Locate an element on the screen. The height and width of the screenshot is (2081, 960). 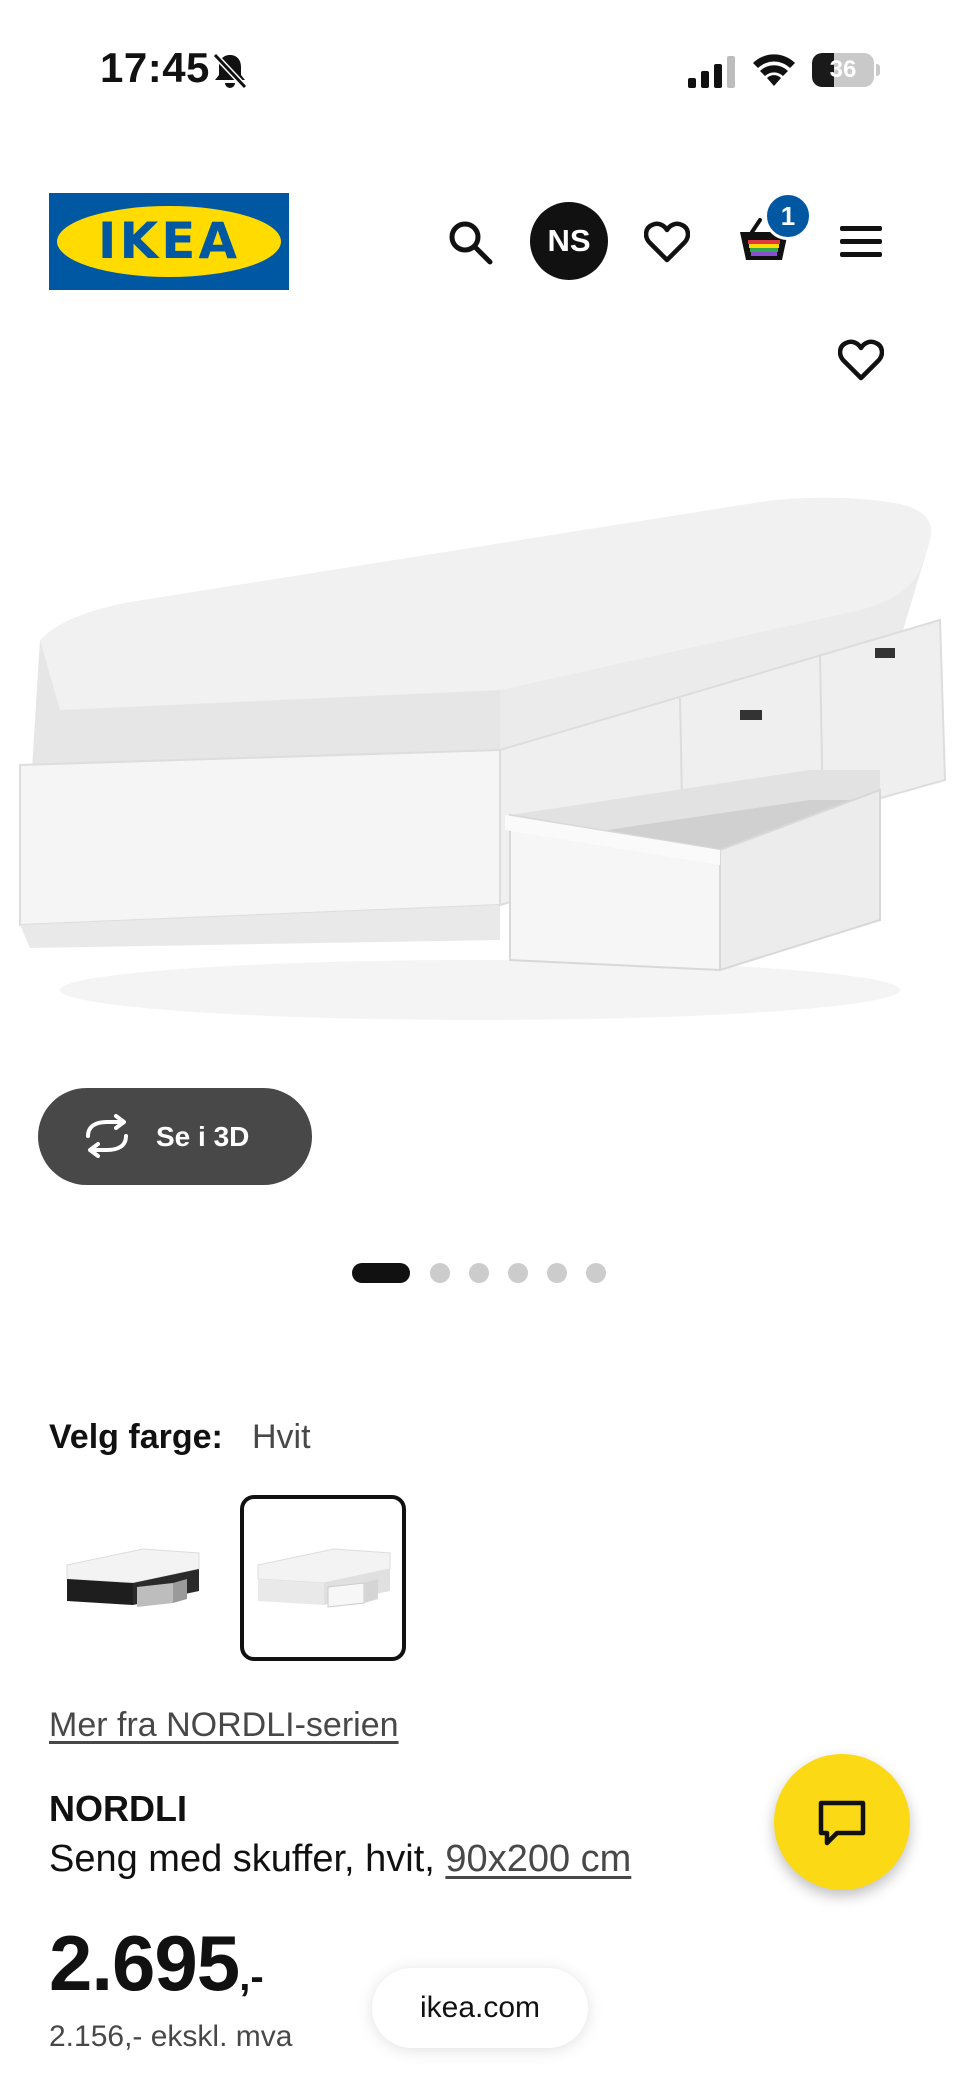
product-description: Seng med skuffer, hvit, 90x200 cm is located at coordinates (340, 1859).